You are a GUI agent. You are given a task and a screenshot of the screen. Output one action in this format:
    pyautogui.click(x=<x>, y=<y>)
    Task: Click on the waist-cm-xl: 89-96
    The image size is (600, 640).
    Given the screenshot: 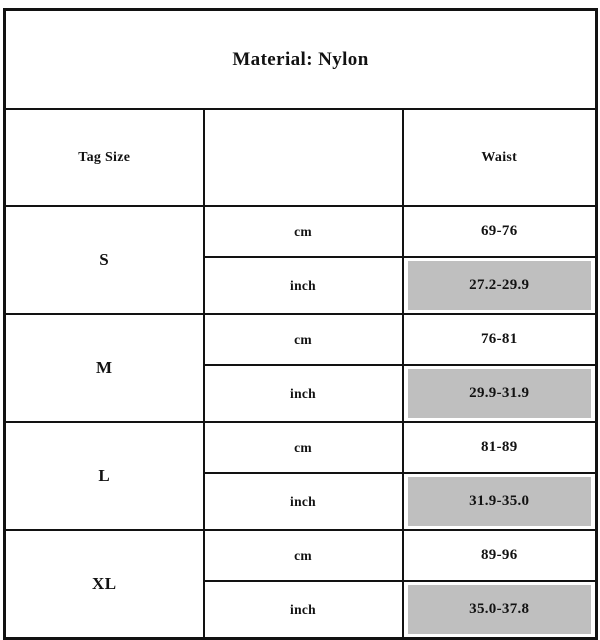 What is the action you would take?
    pyautogui.click(x=499, y=555)
    